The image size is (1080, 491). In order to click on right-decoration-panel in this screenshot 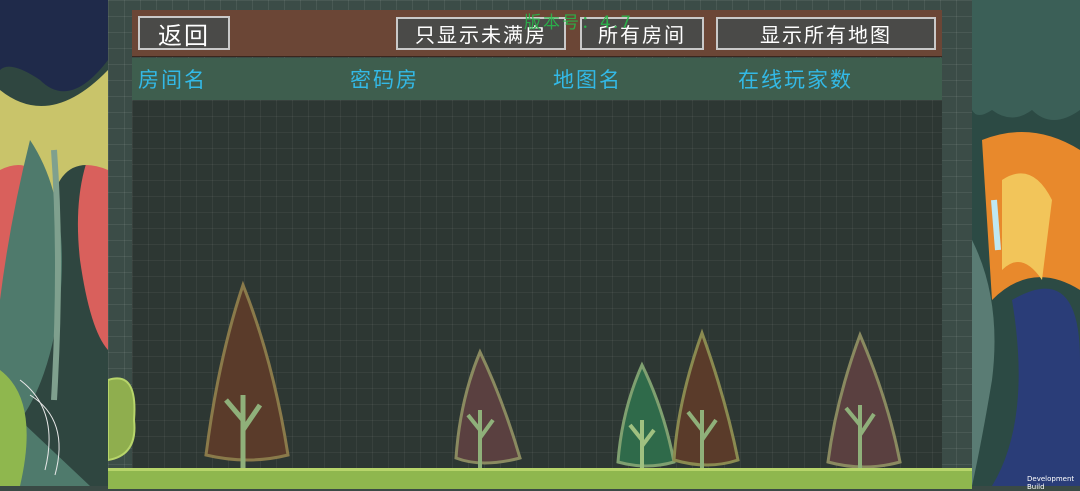, I will do `click(1026, 243)`.